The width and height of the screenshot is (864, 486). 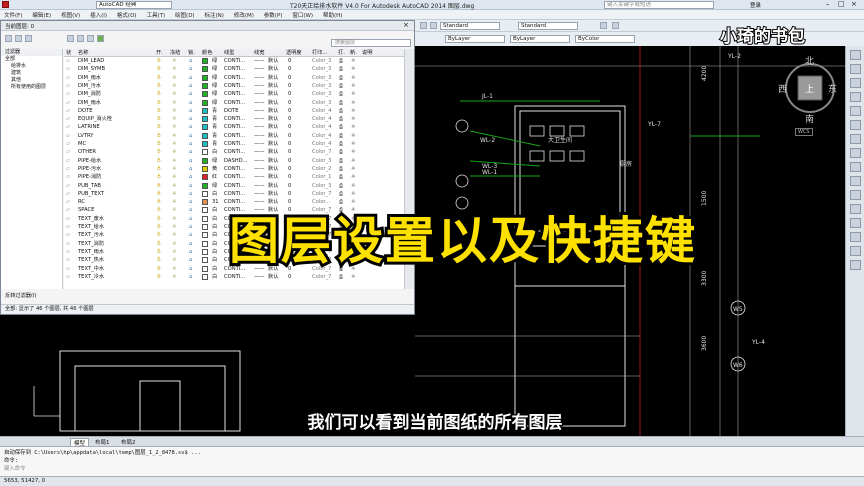 What do you see at coordinates (89, 186) in the screenshot?
I see `layer-name: PUB_TAB` at bounding box center [89, 186].